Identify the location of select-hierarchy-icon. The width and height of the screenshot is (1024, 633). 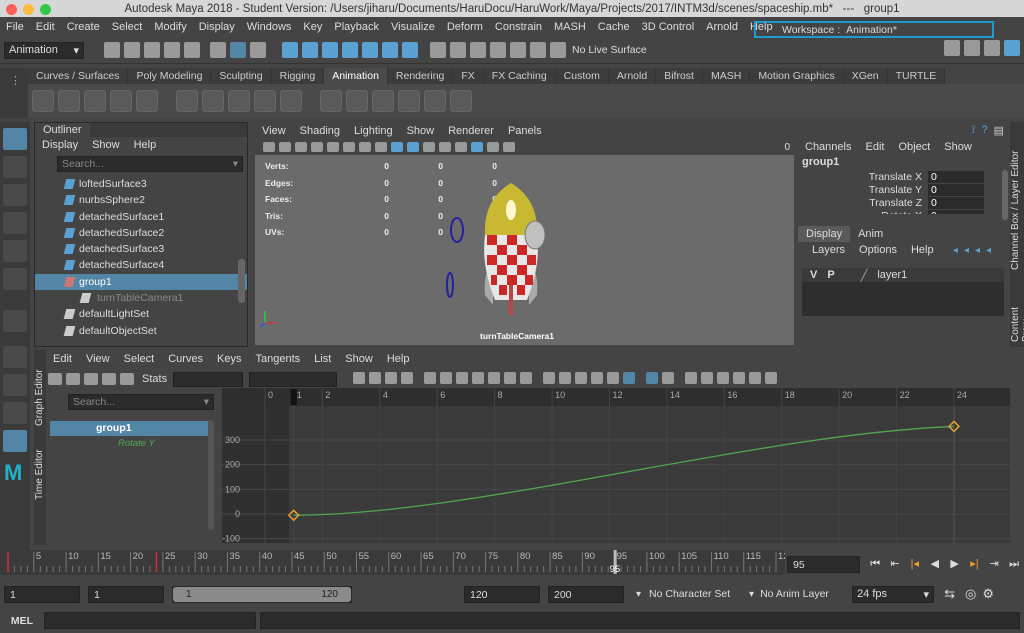
(218, 50).